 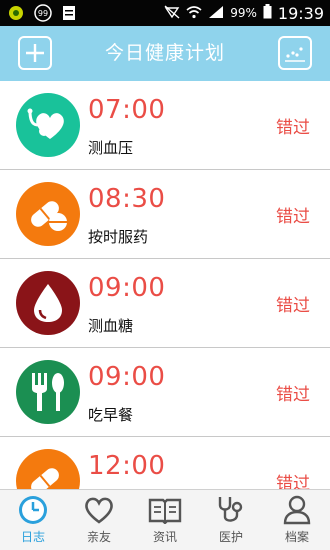 What do you see at coordinates (127, 110) in the screenshot?
I see `schedule-time: 07:00` at bounding box center [127, 110].